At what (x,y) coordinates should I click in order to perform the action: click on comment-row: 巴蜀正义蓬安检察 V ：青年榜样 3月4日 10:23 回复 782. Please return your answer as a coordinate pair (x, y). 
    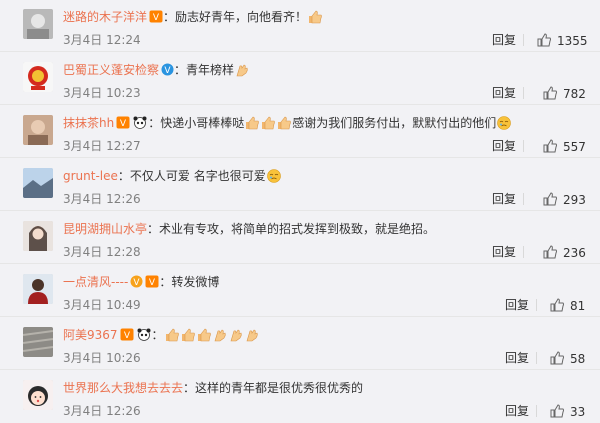
    Looking at the image, I should click on (300, 79).